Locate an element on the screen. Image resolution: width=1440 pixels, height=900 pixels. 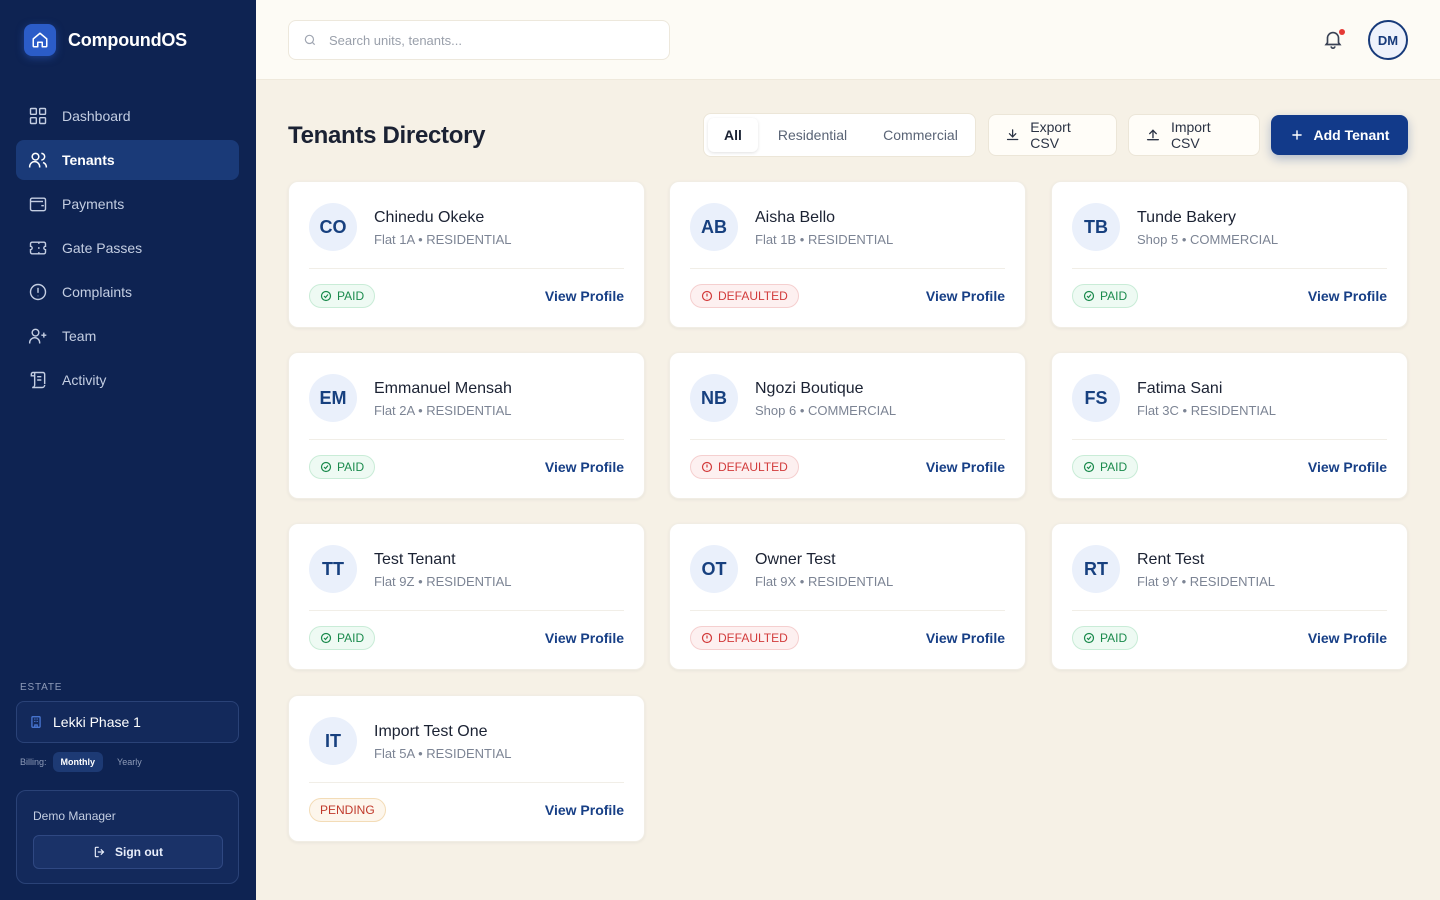
tab-all: All is located at coordinates (733, 135).